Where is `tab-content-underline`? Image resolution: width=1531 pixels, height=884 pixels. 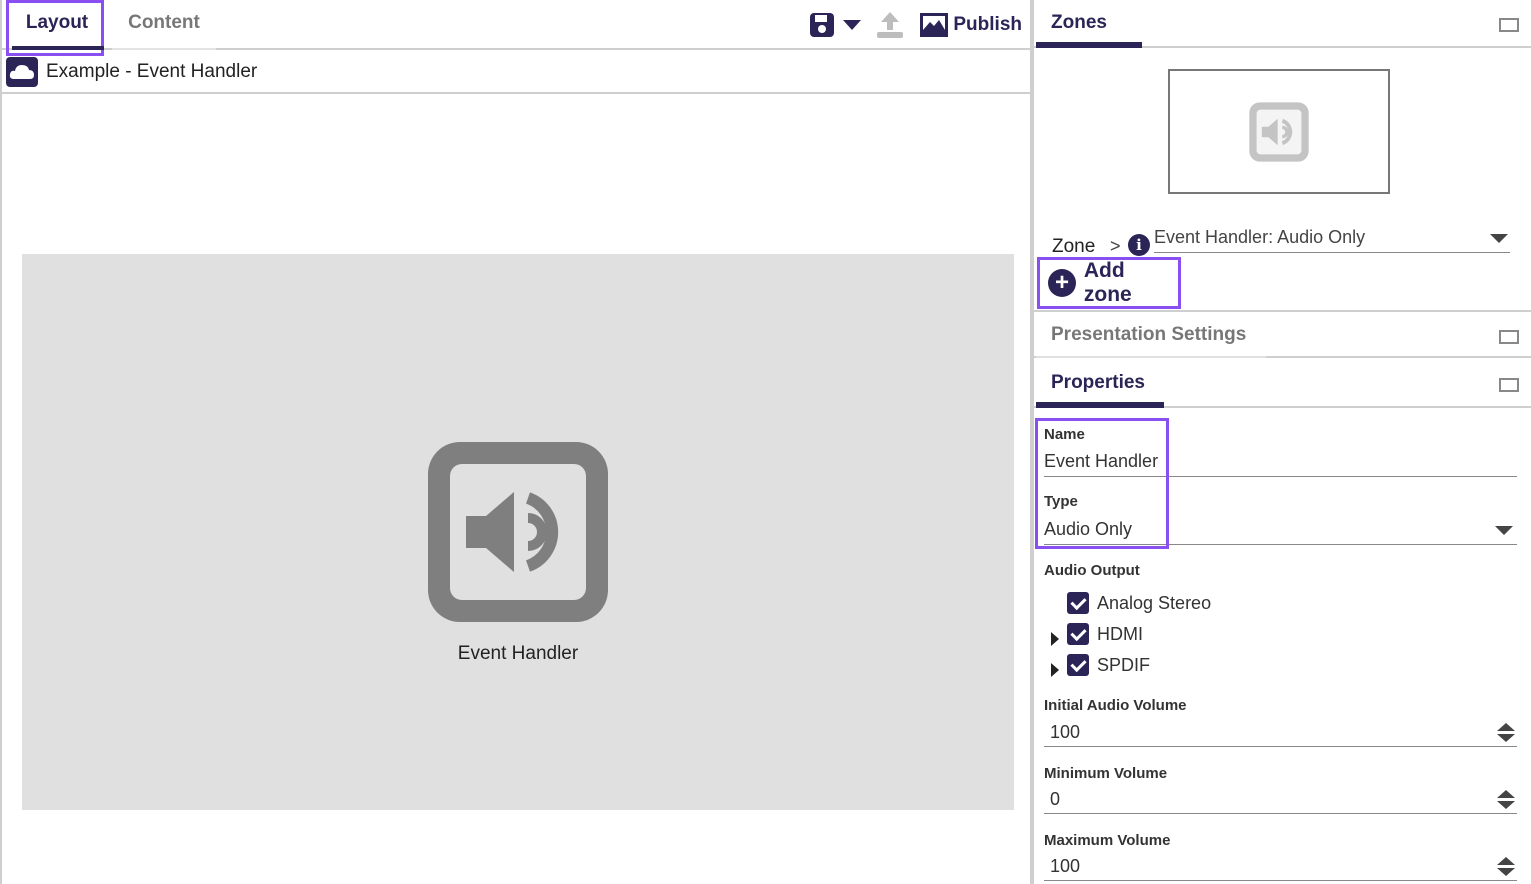
tab-content-underline is located at coordinates (164, 49).